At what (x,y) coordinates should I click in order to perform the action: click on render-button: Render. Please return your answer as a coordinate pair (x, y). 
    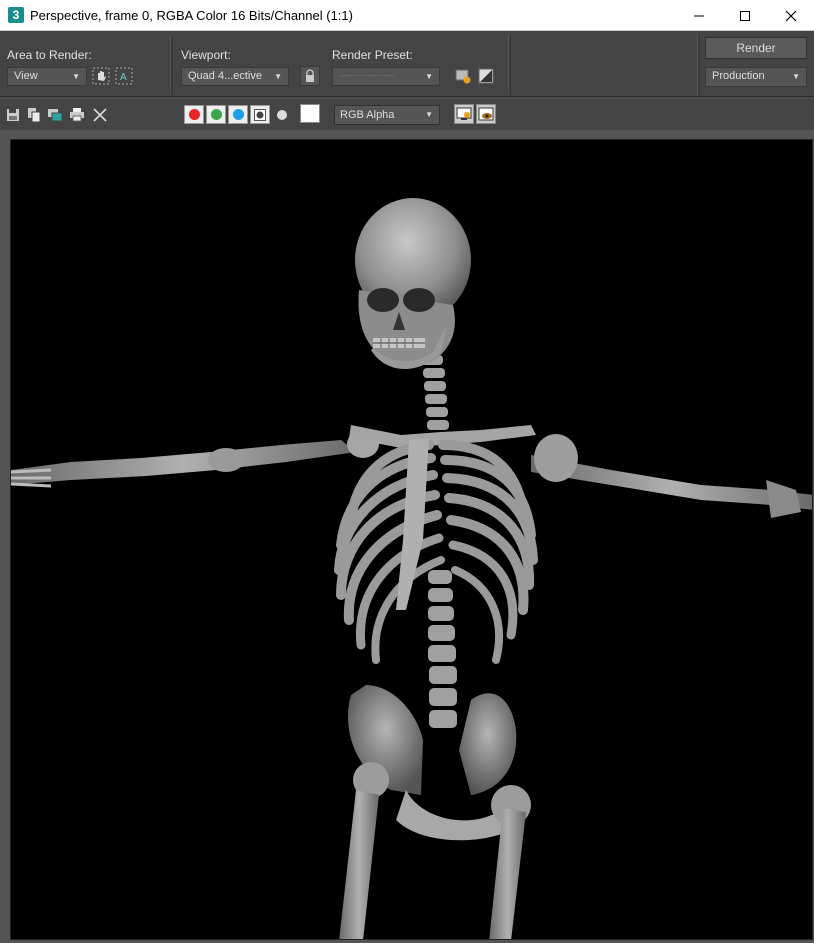
    Looking at the image, I should click on (756, 48).